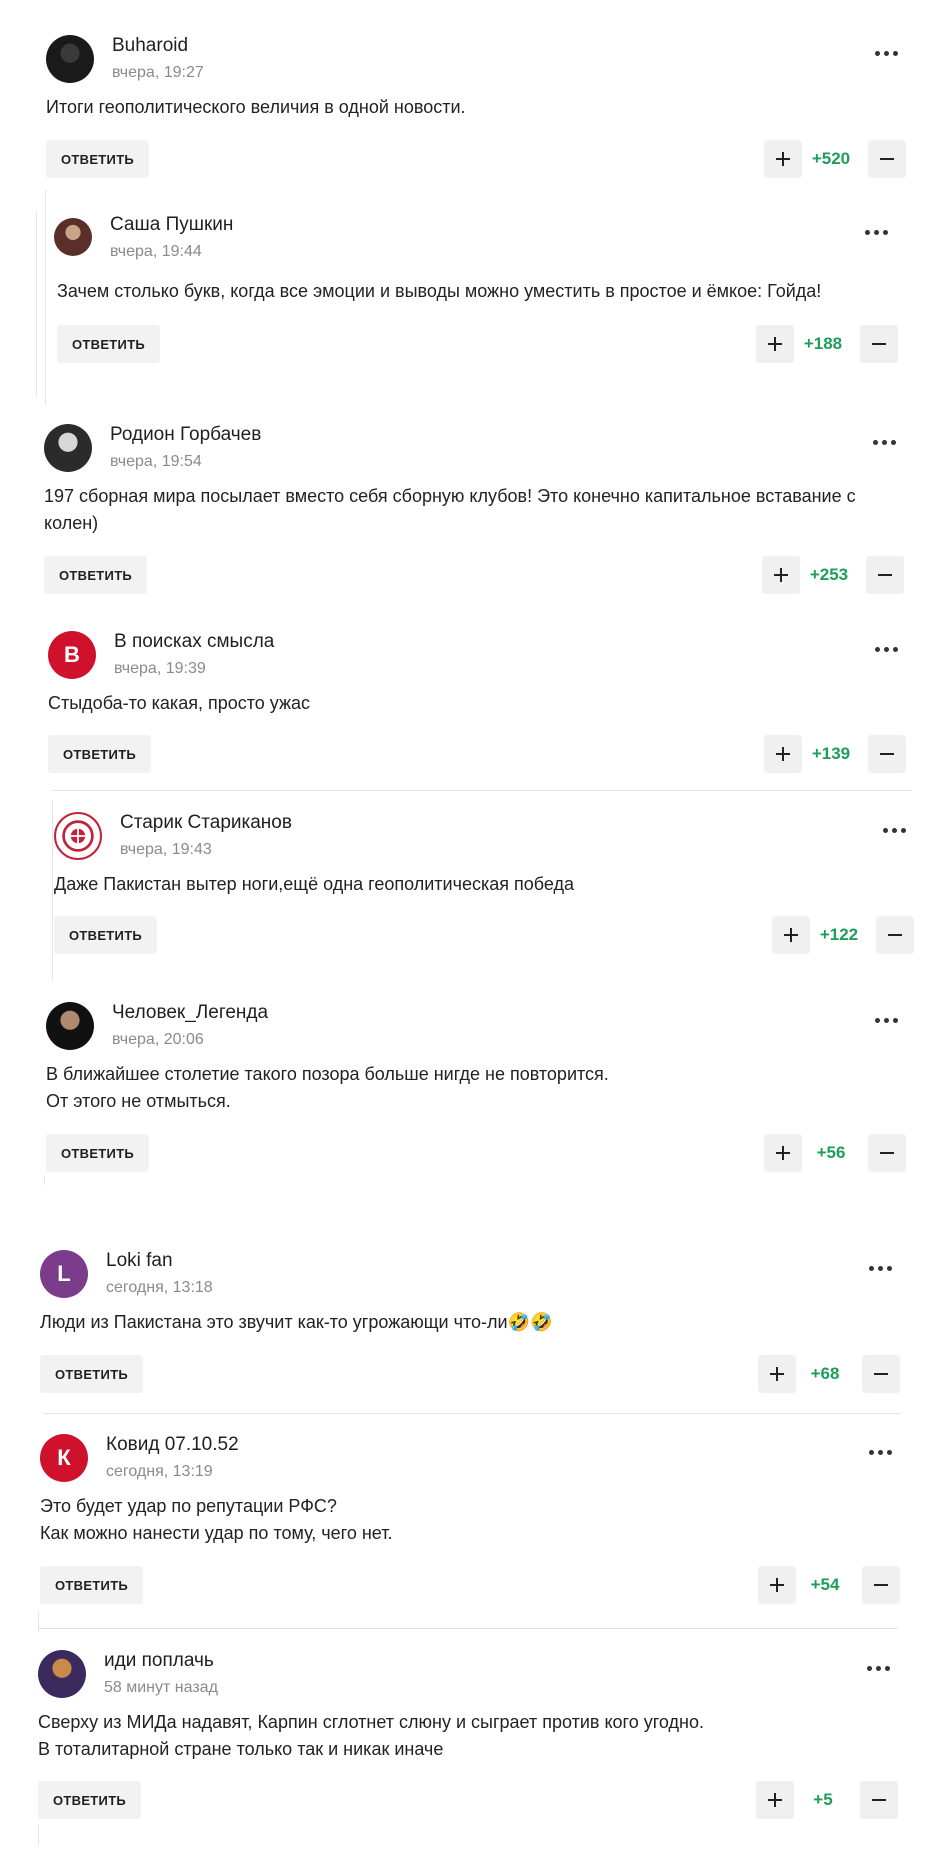  I want to click on comment-author: Buharoid, so click(150, 46).